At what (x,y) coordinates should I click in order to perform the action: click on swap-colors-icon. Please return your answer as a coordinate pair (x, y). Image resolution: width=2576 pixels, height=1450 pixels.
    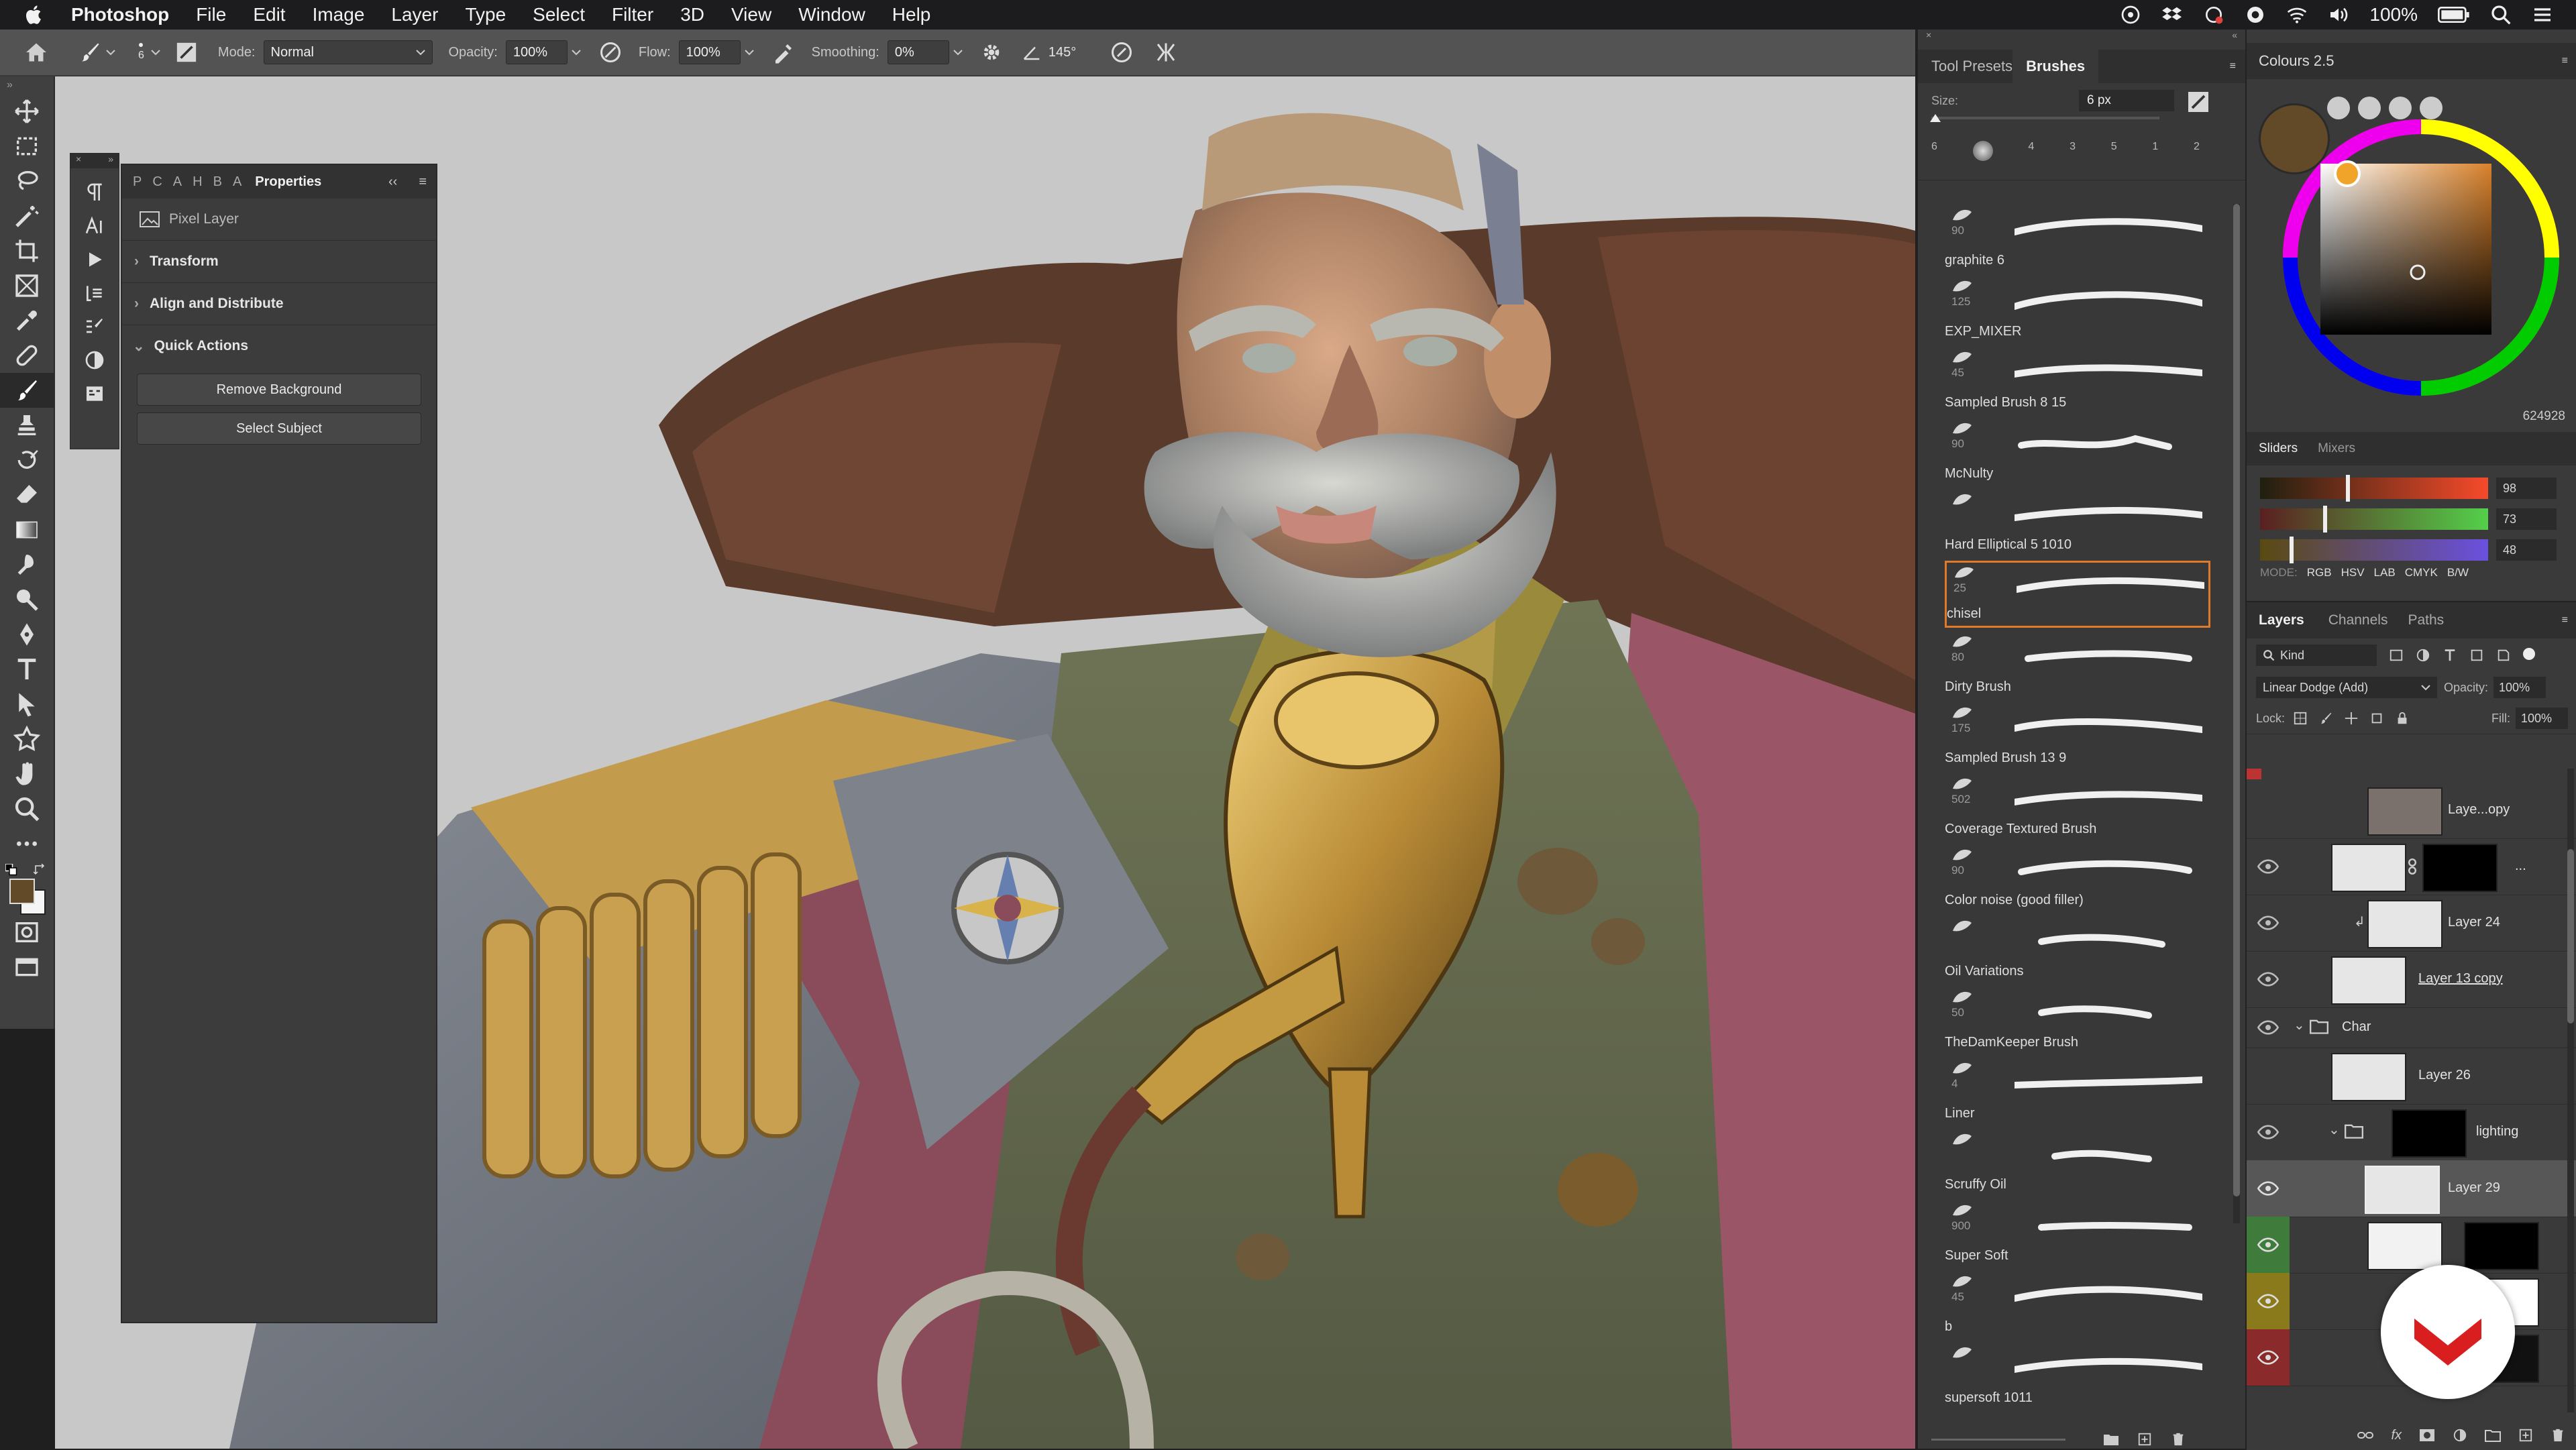
    Looking at the image, I should click on (40, 870).